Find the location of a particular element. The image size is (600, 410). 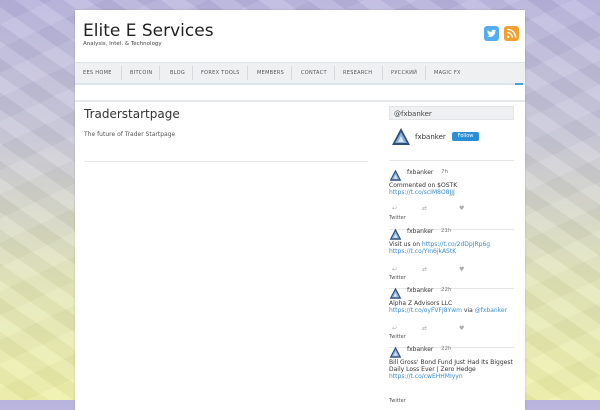

tweet-link: https://t.co/cwEHHMIyyn is located at coordinates (454, 376).